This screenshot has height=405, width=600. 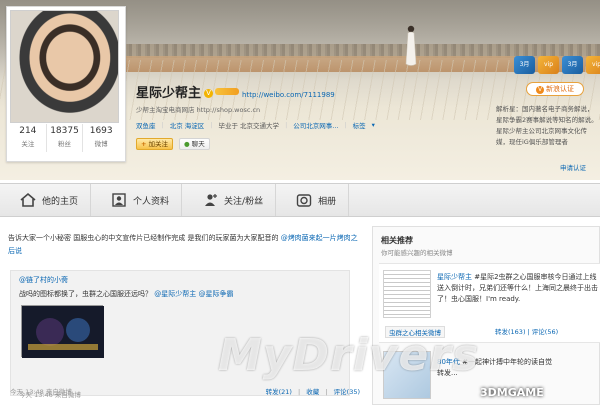 I want to click on post-footer: 今天 13:48 来自微博 转发(21) | 收藏 | 评论(35), so click(x=185, y=392).